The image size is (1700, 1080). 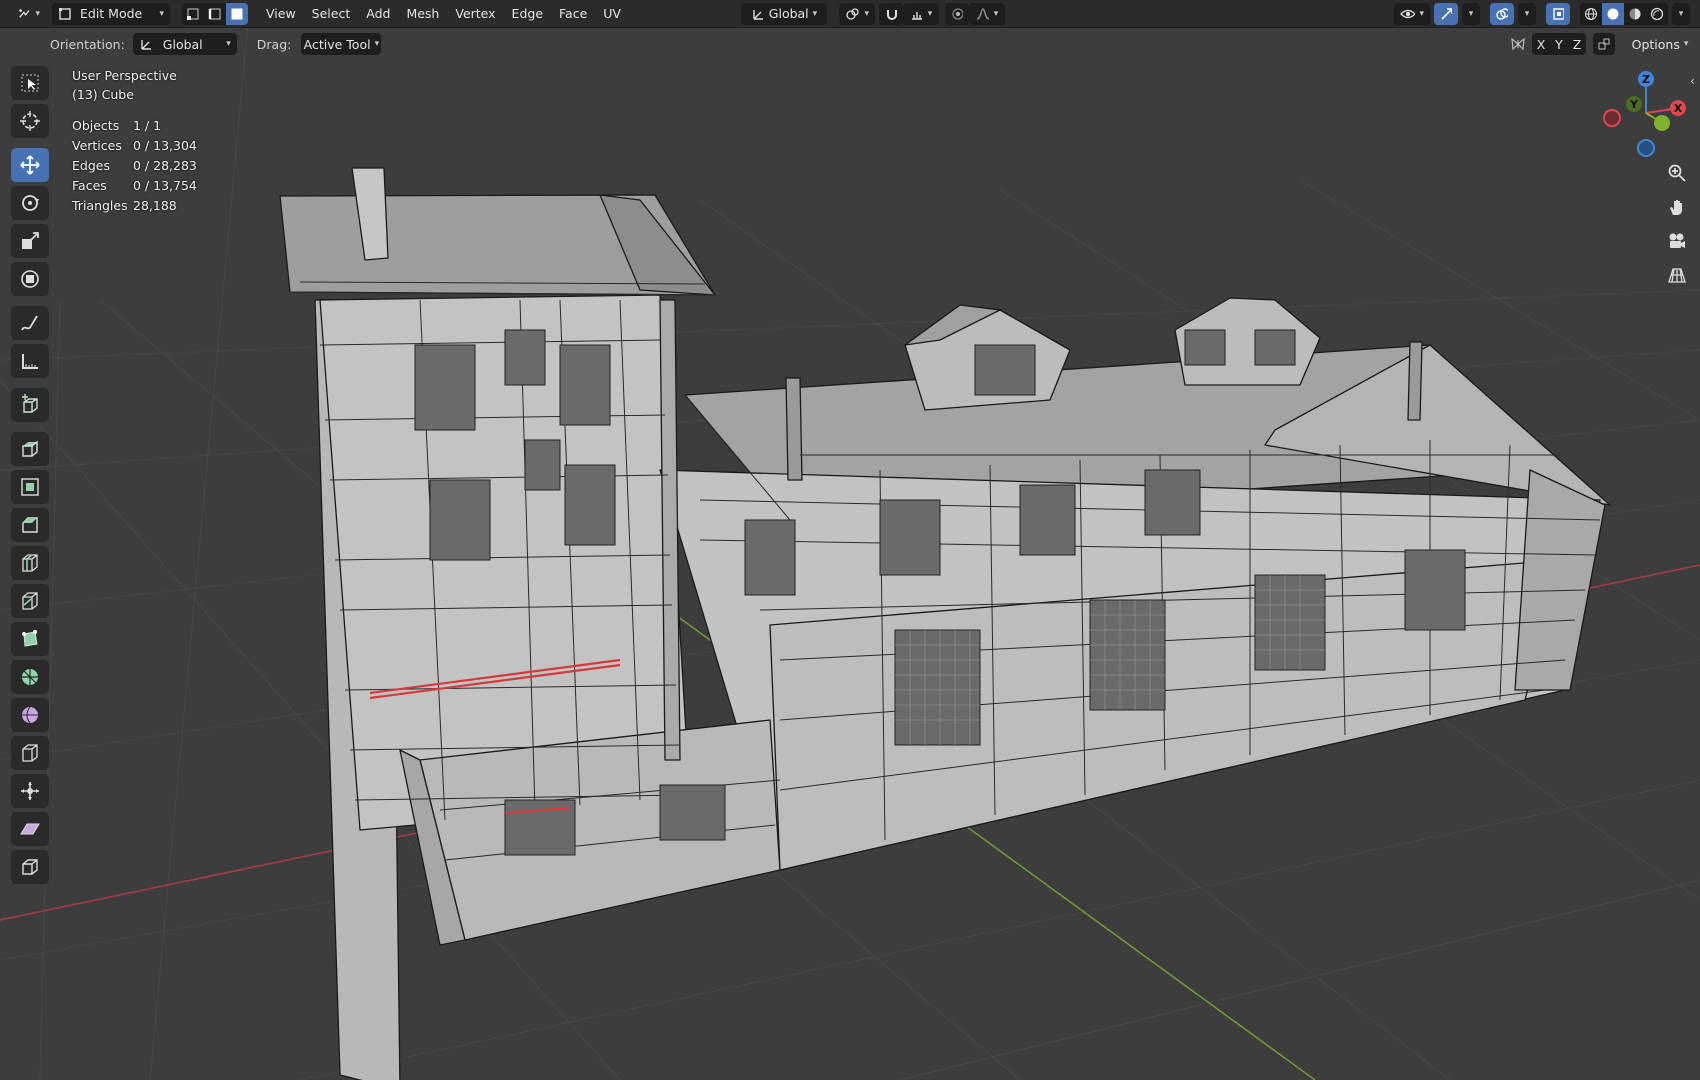 What do you see at coordinates (30, 121) in the screenshot?
I see `tool-cursor` at bounding box center [30, 121].